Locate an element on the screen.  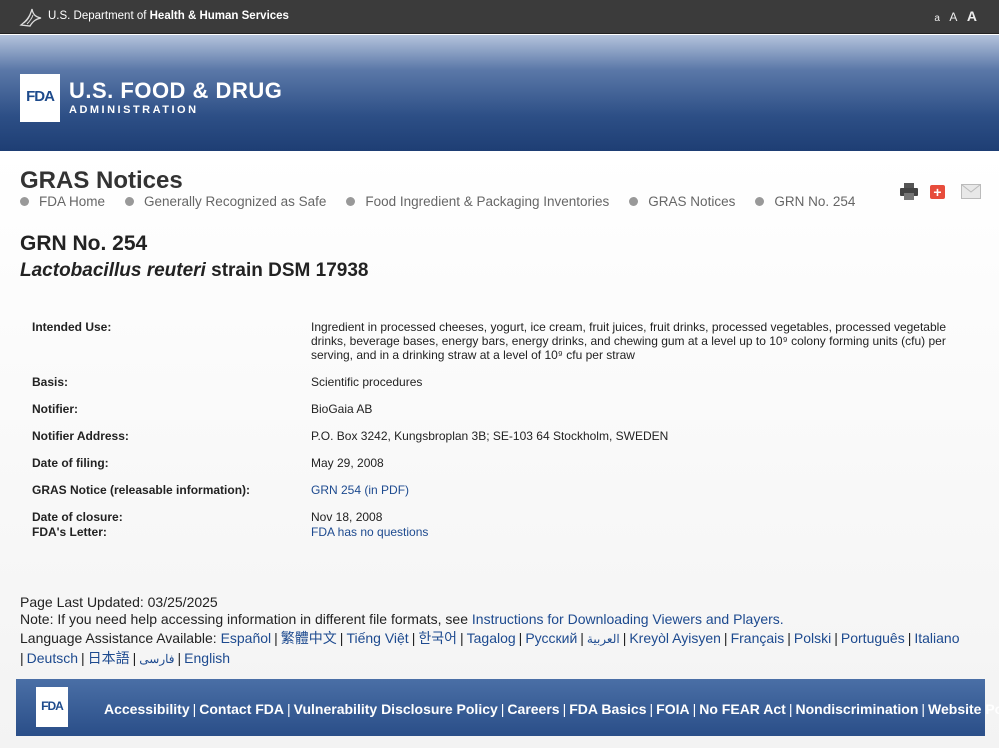
font-size-medium: A is located at coordinates (953, 17).